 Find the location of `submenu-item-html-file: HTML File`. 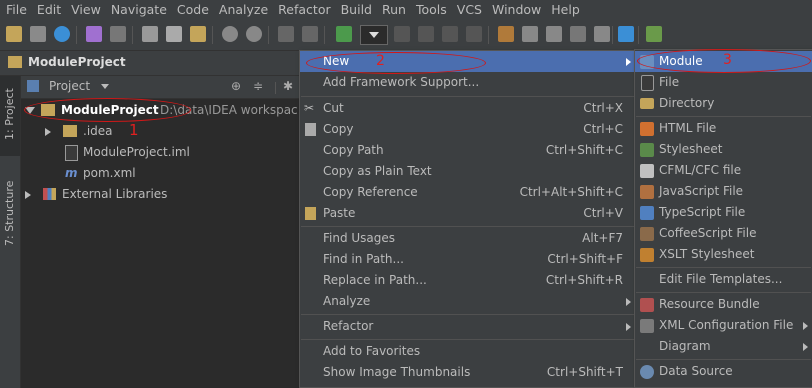

submenu-item-html-file: HTML File is located at coordinates (723, 128).